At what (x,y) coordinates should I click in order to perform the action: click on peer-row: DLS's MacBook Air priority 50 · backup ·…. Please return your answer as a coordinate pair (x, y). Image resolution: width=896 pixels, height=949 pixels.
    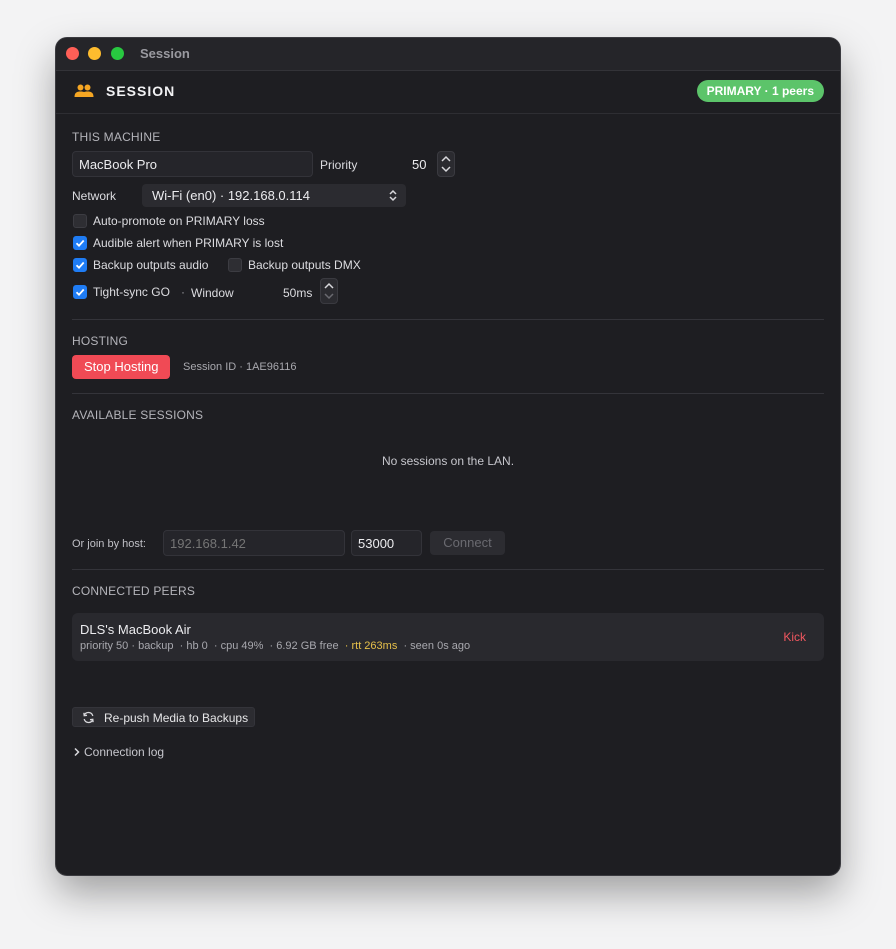
    Looking at the image, I should click on (448, 637).